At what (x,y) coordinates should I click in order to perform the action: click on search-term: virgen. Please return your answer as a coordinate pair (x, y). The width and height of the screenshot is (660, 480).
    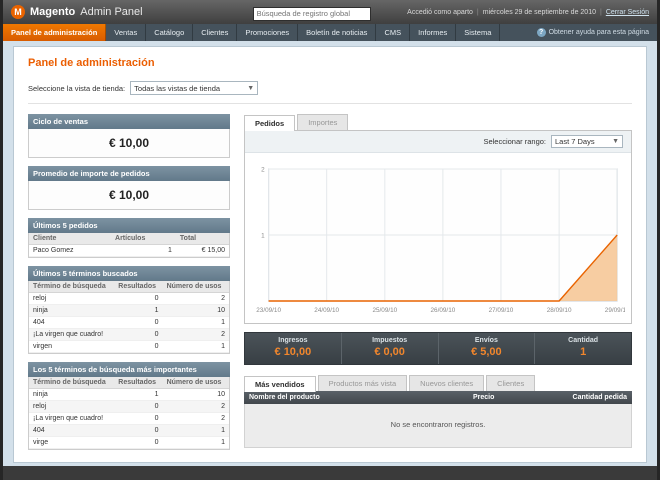
    Looking at the image, I should click on (72, 346).